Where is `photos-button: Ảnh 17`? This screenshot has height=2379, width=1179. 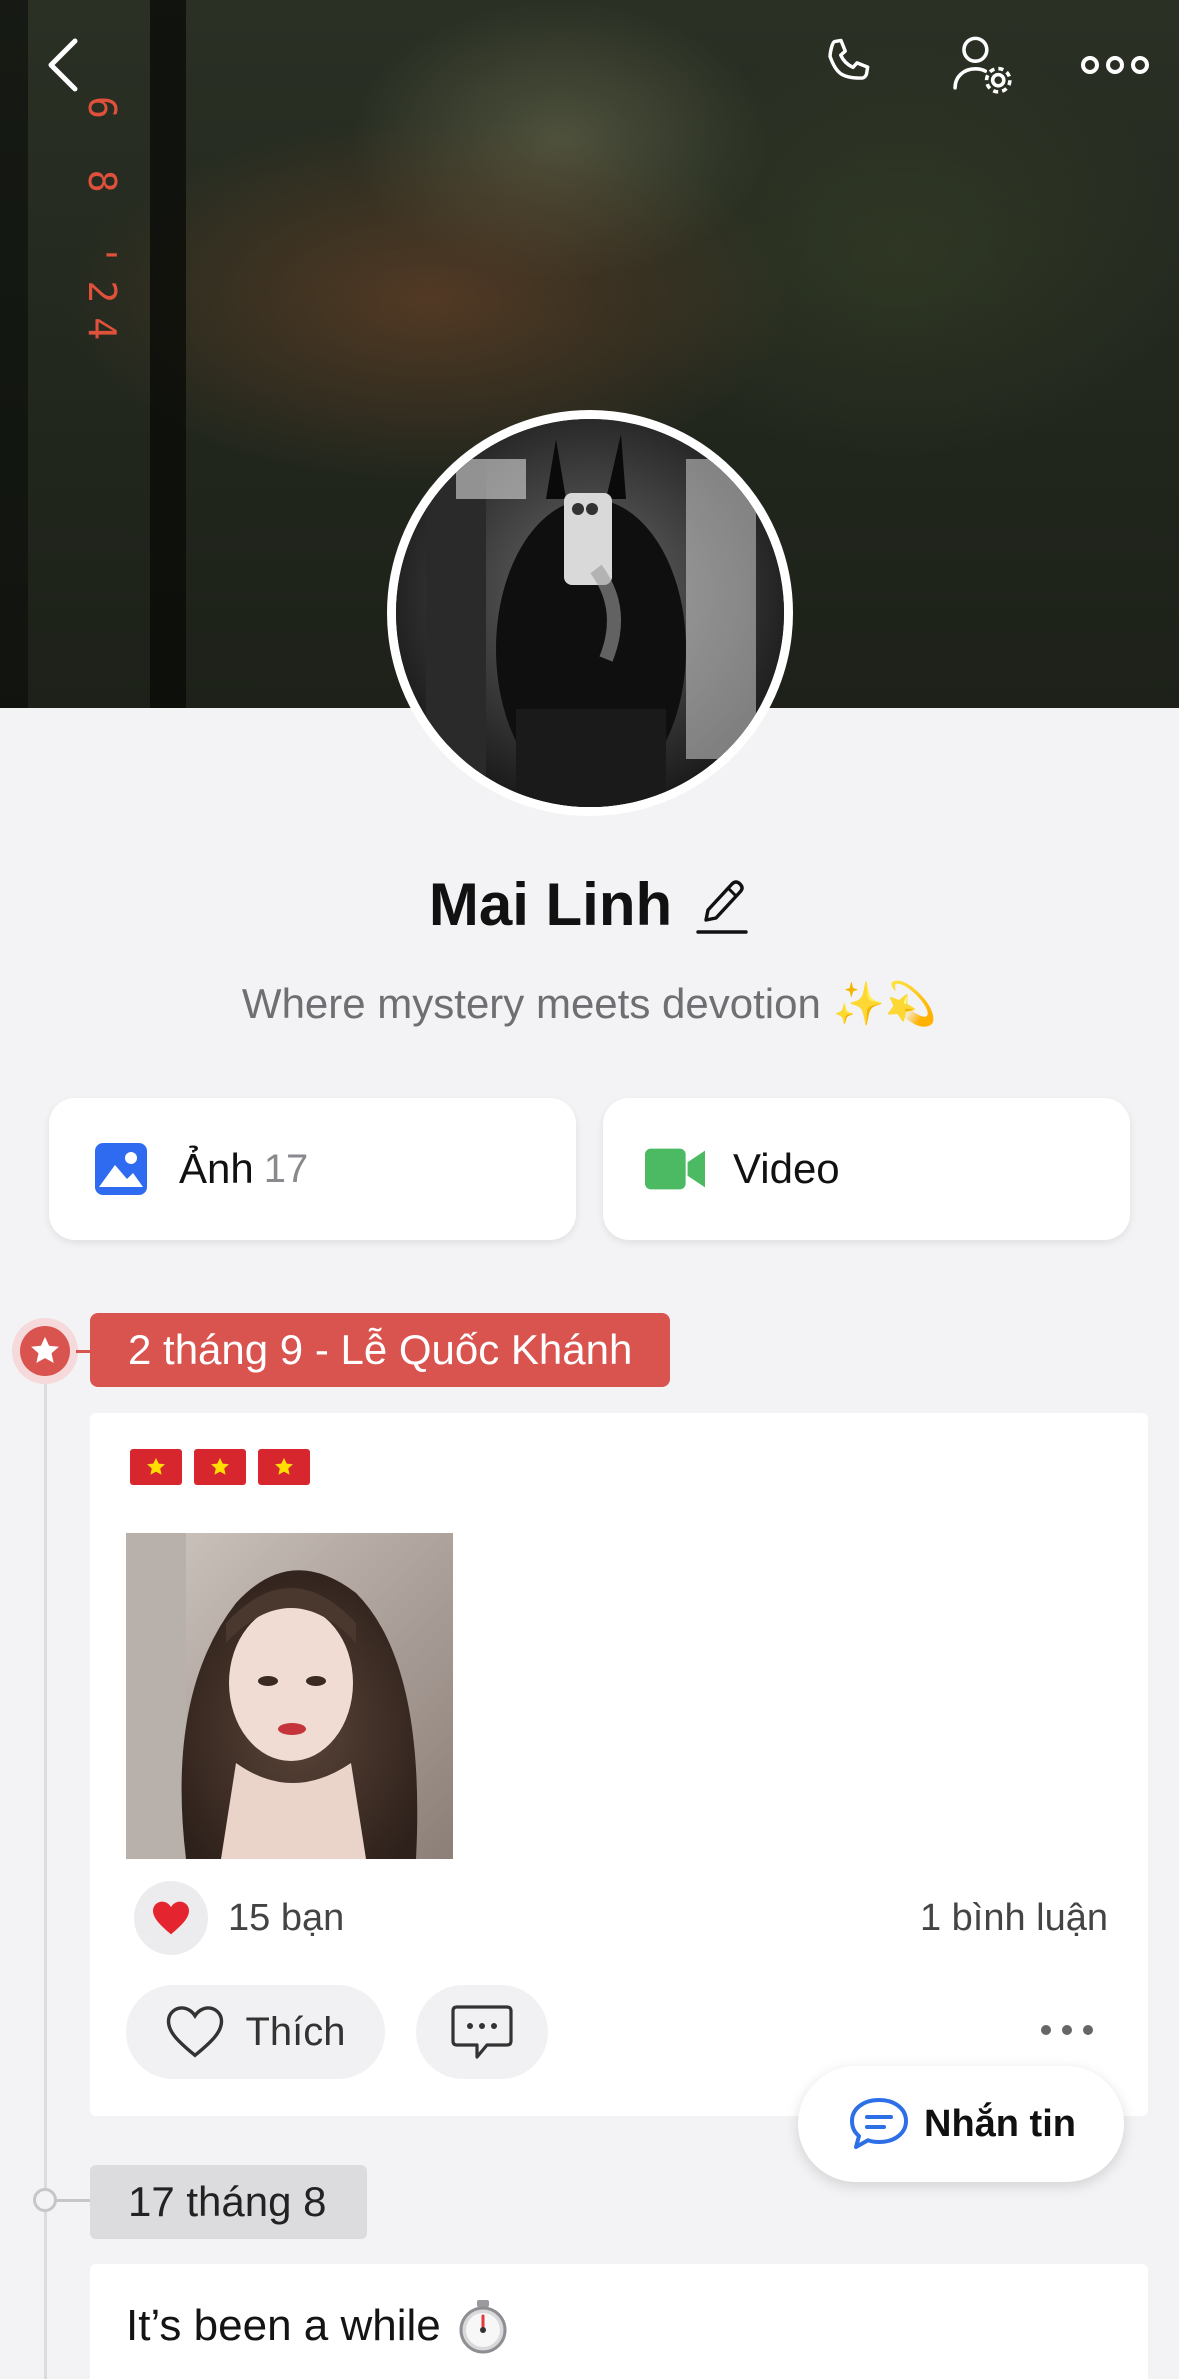 photos-button: Ảnh 17 is located at coordinates (312, 1169).